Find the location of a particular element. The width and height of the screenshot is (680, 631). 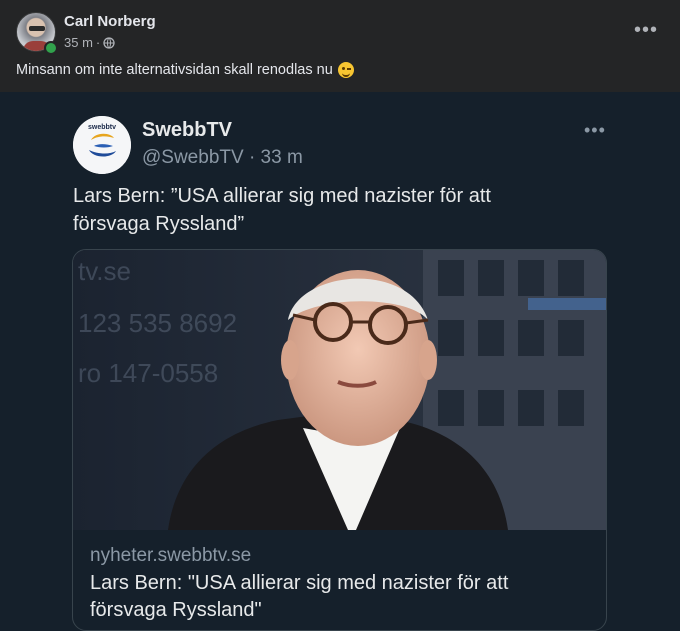

background-text-1: tv.se is located at coordinates (104, 271).